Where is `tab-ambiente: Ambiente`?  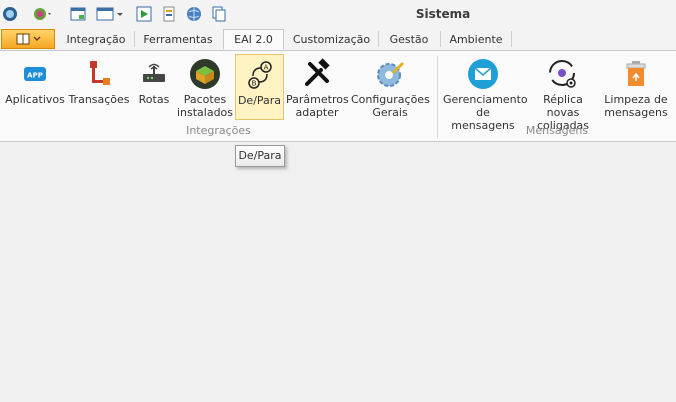
tab-ambiente: Ambiente is located at coordinates (476, 39).